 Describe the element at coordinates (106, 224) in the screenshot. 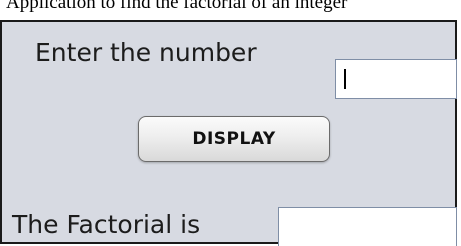

I see `factorial-result-label: The Factorial is` at that location.